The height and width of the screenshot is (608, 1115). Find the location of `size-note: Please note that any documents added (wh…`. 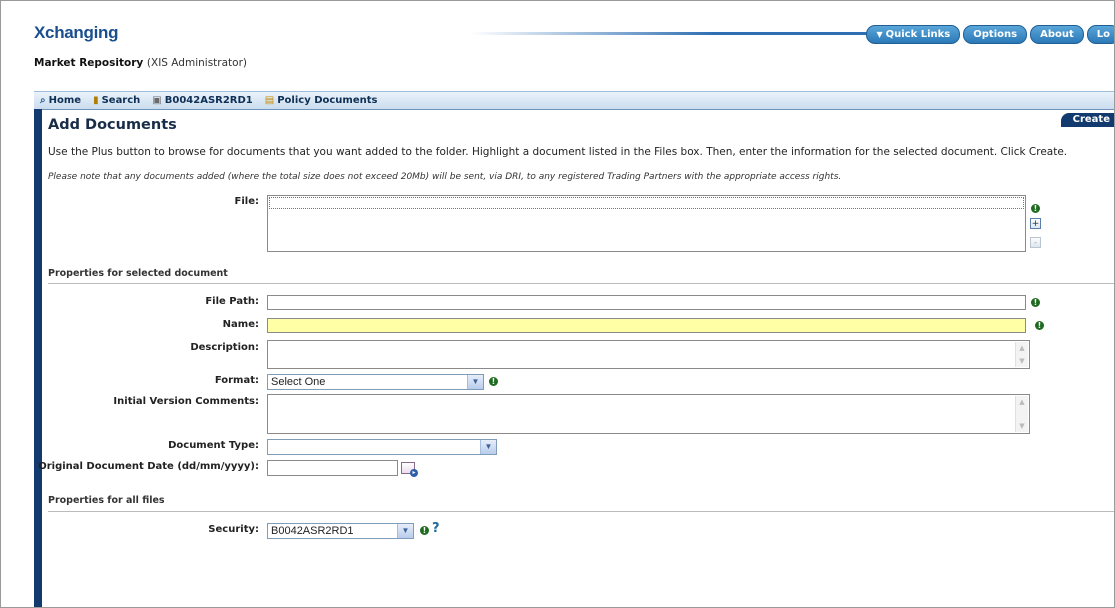

size-note: Please note that any documents added (wh… is located at coordinates (445, 177).